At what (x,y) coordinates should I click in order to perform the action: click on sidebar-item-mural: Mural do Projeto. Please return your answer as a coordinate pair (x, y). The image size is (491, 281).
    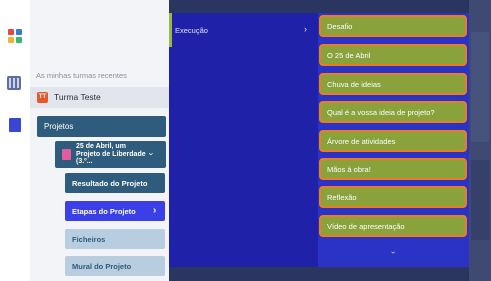
    Looking at the image, I should click on (115, 266).